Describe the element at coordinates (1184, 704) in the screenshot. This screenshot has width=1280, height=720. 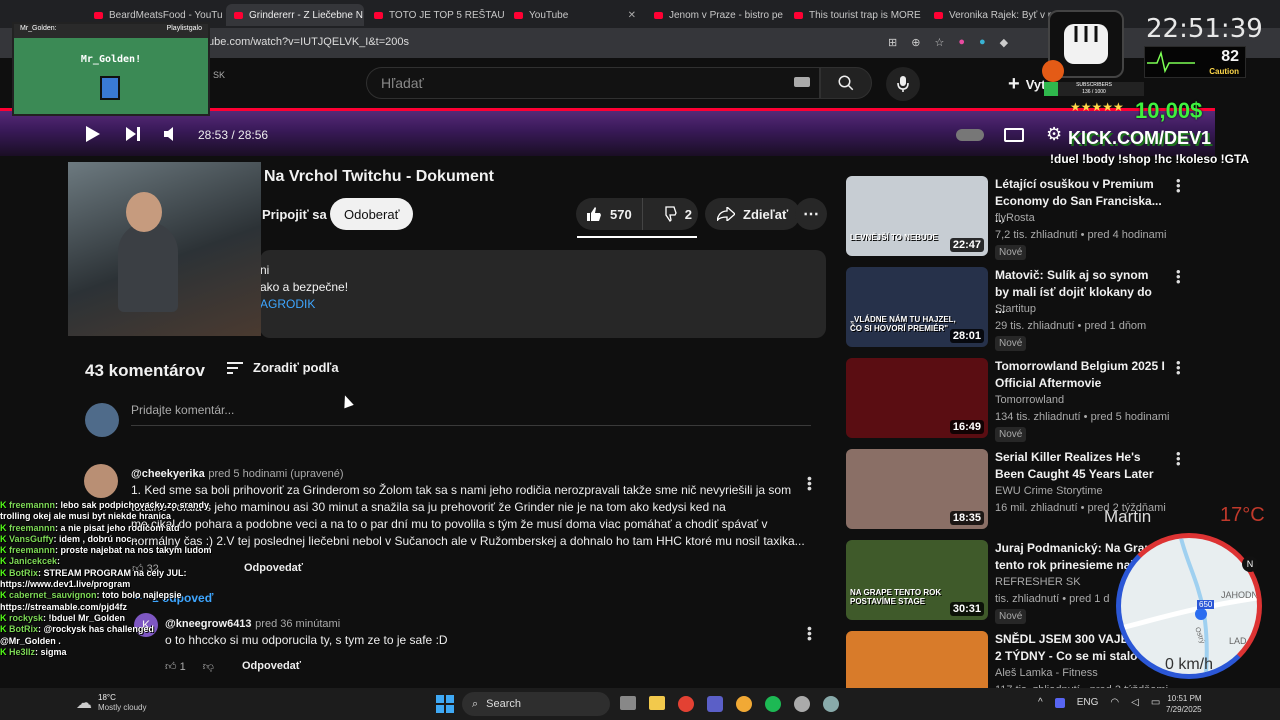
I see `taskbar-clock: 10:51 PM 7/29/2025` at that location.